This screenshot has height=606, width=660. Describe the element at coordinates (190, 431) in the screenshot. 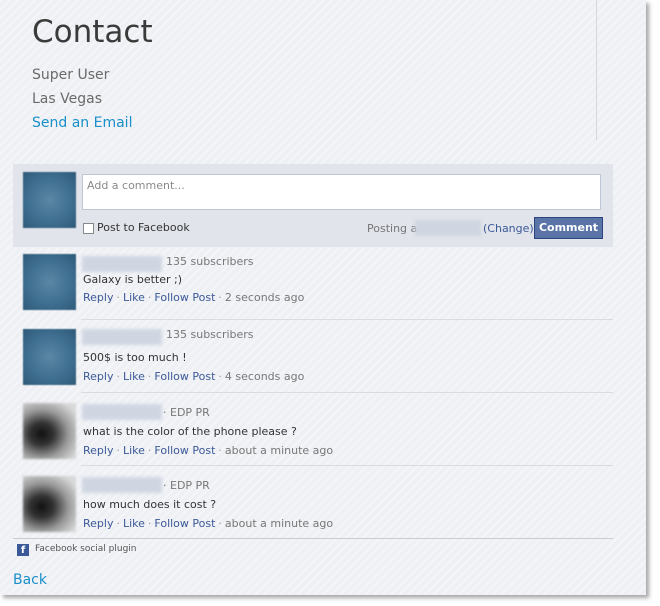

I see `comment-text: what is the color of the phone please ?` at that location.